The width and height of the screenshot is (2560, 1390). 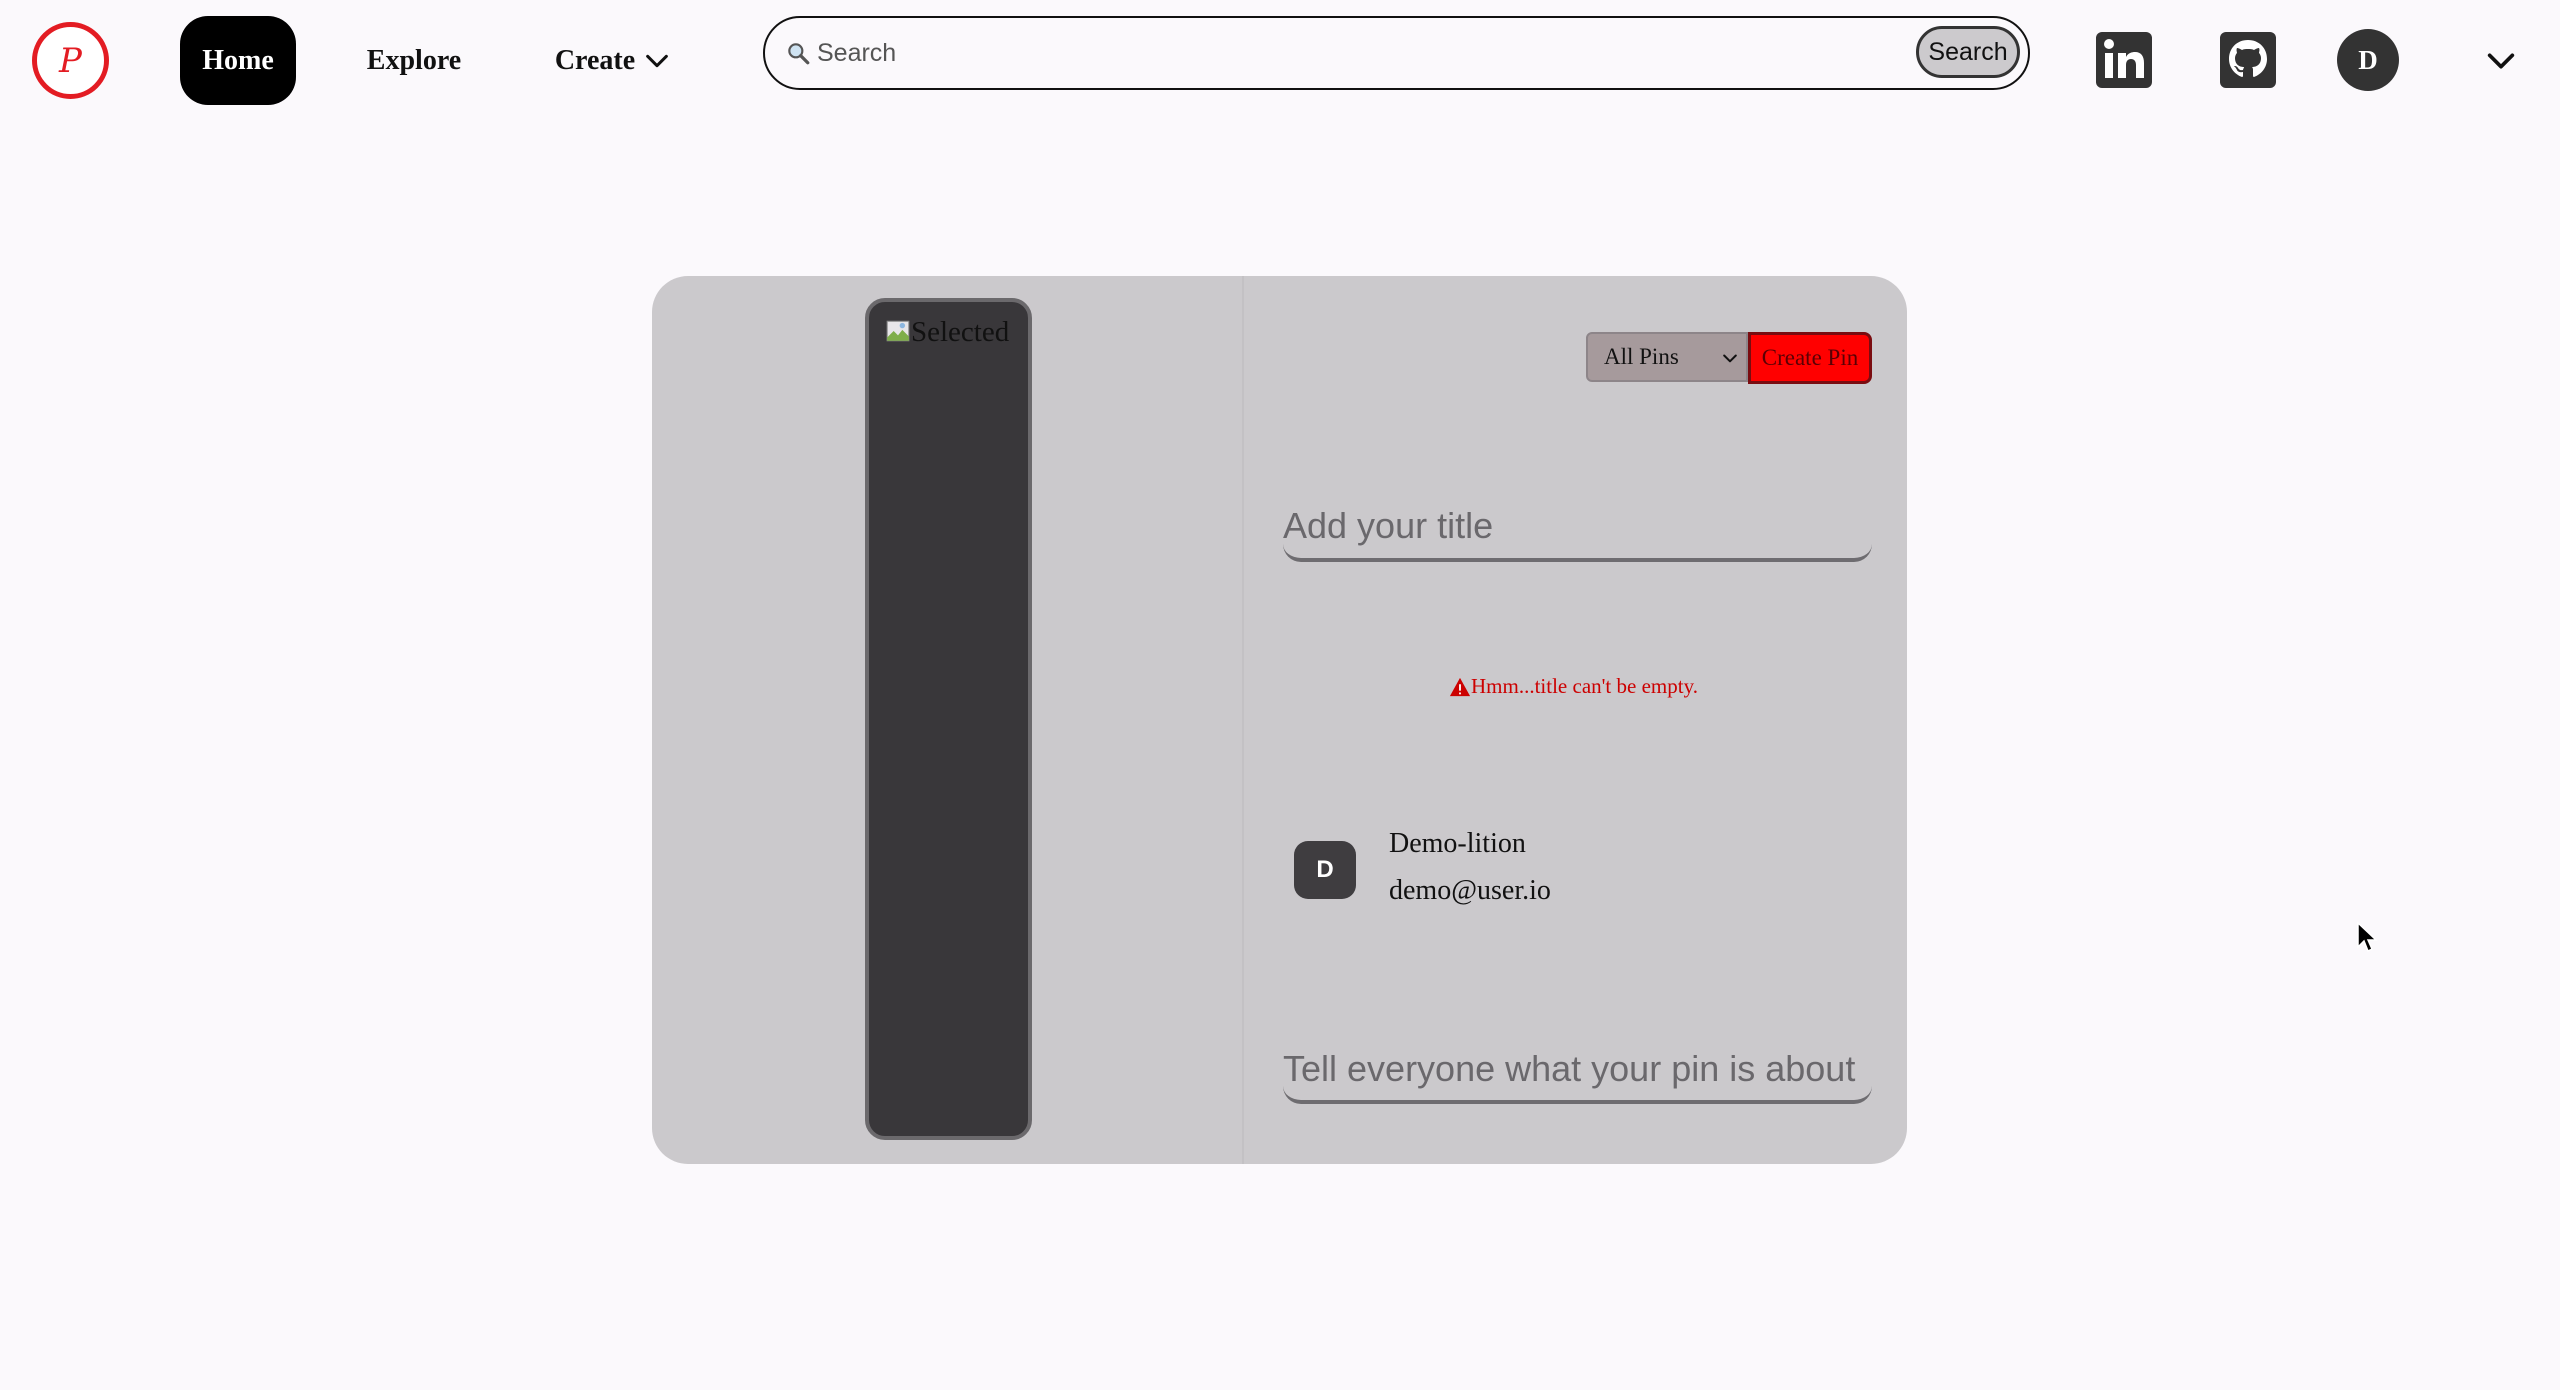 What do you see at coordinates (898, 331) in the screenshot?
I see `broken-image-icon` at bounding box center [898, 331].